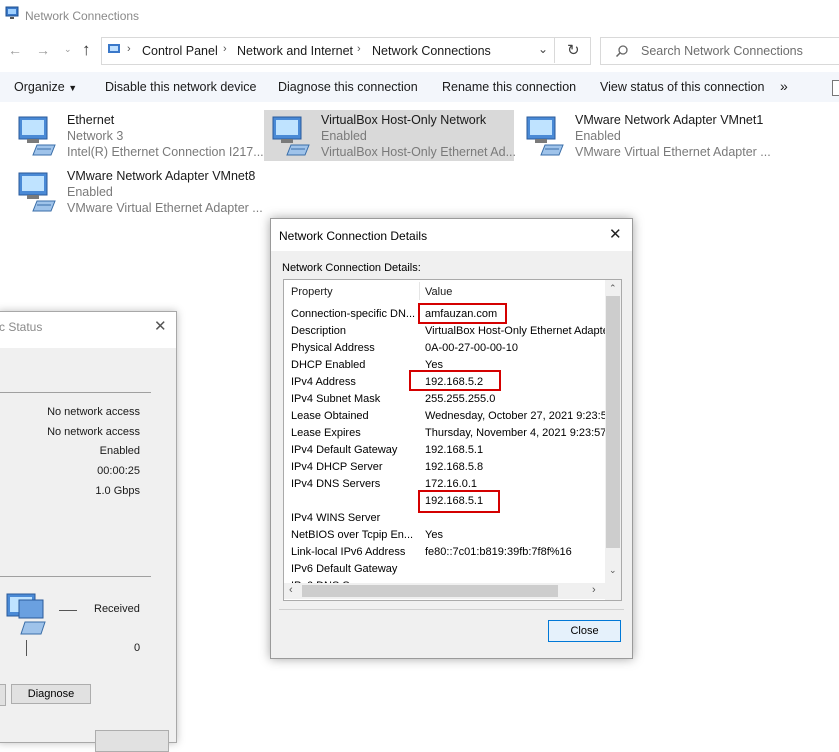 The height and width of the screenshot is (752, 839). I want to click on disable-device-button: Disable this network device, so click(180, 87).